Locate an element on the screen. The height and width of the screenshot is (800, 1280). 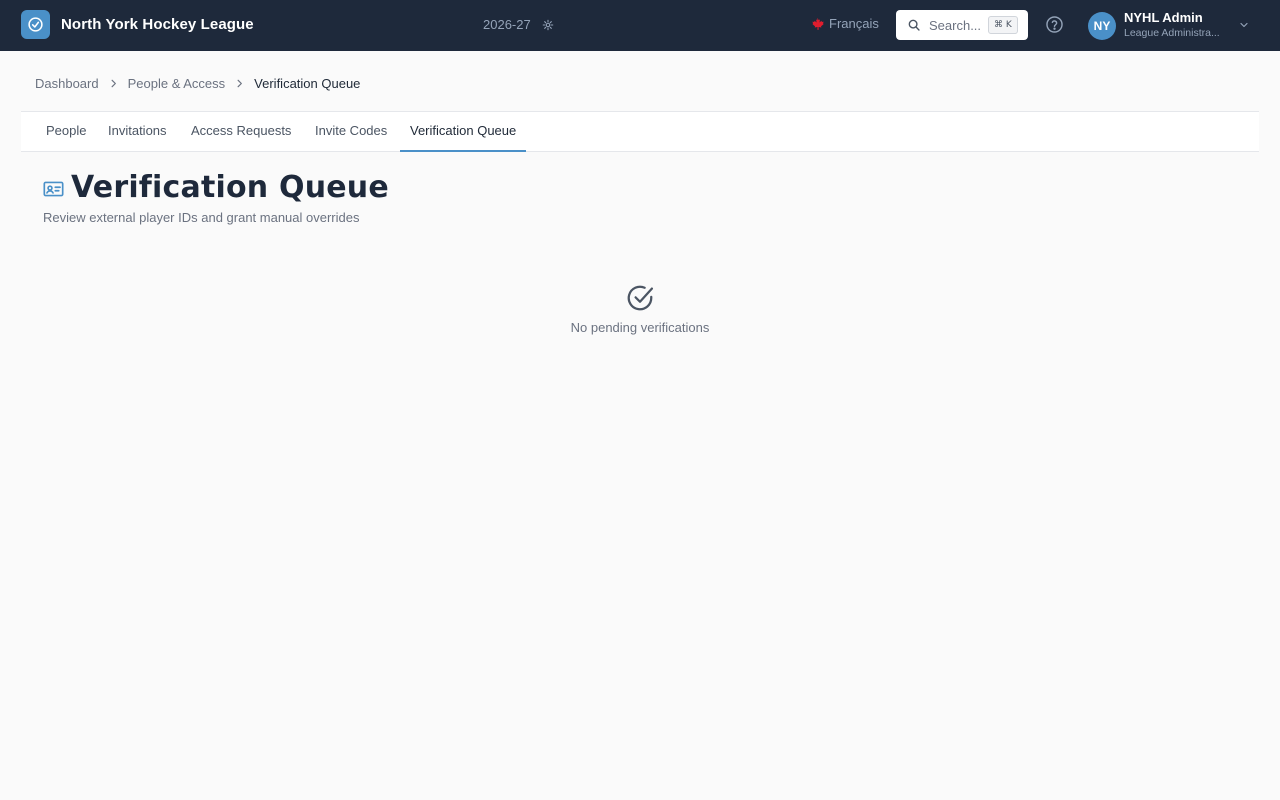
avatar: NY is located at coordinates (1102, 26).